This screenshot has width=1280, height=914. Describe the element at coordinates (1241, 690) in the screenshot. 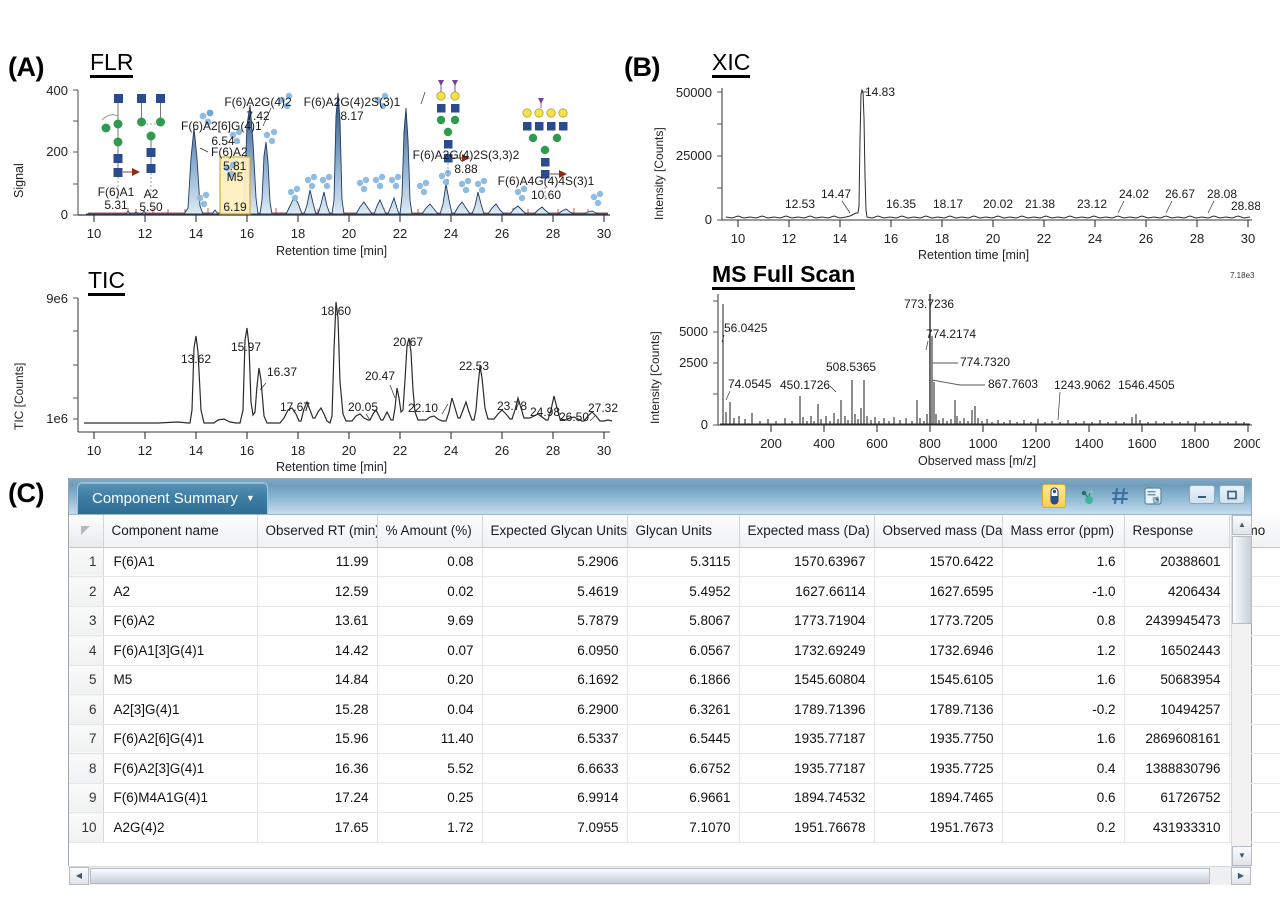

I see `vertical-scrollbar: ▲ ▼` at that location.